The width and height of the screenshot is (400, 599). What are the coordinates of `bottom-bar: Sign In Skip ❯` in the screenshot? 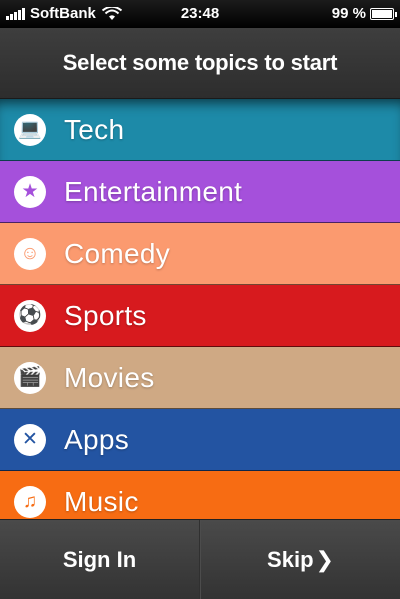 It's located at (200, 559).